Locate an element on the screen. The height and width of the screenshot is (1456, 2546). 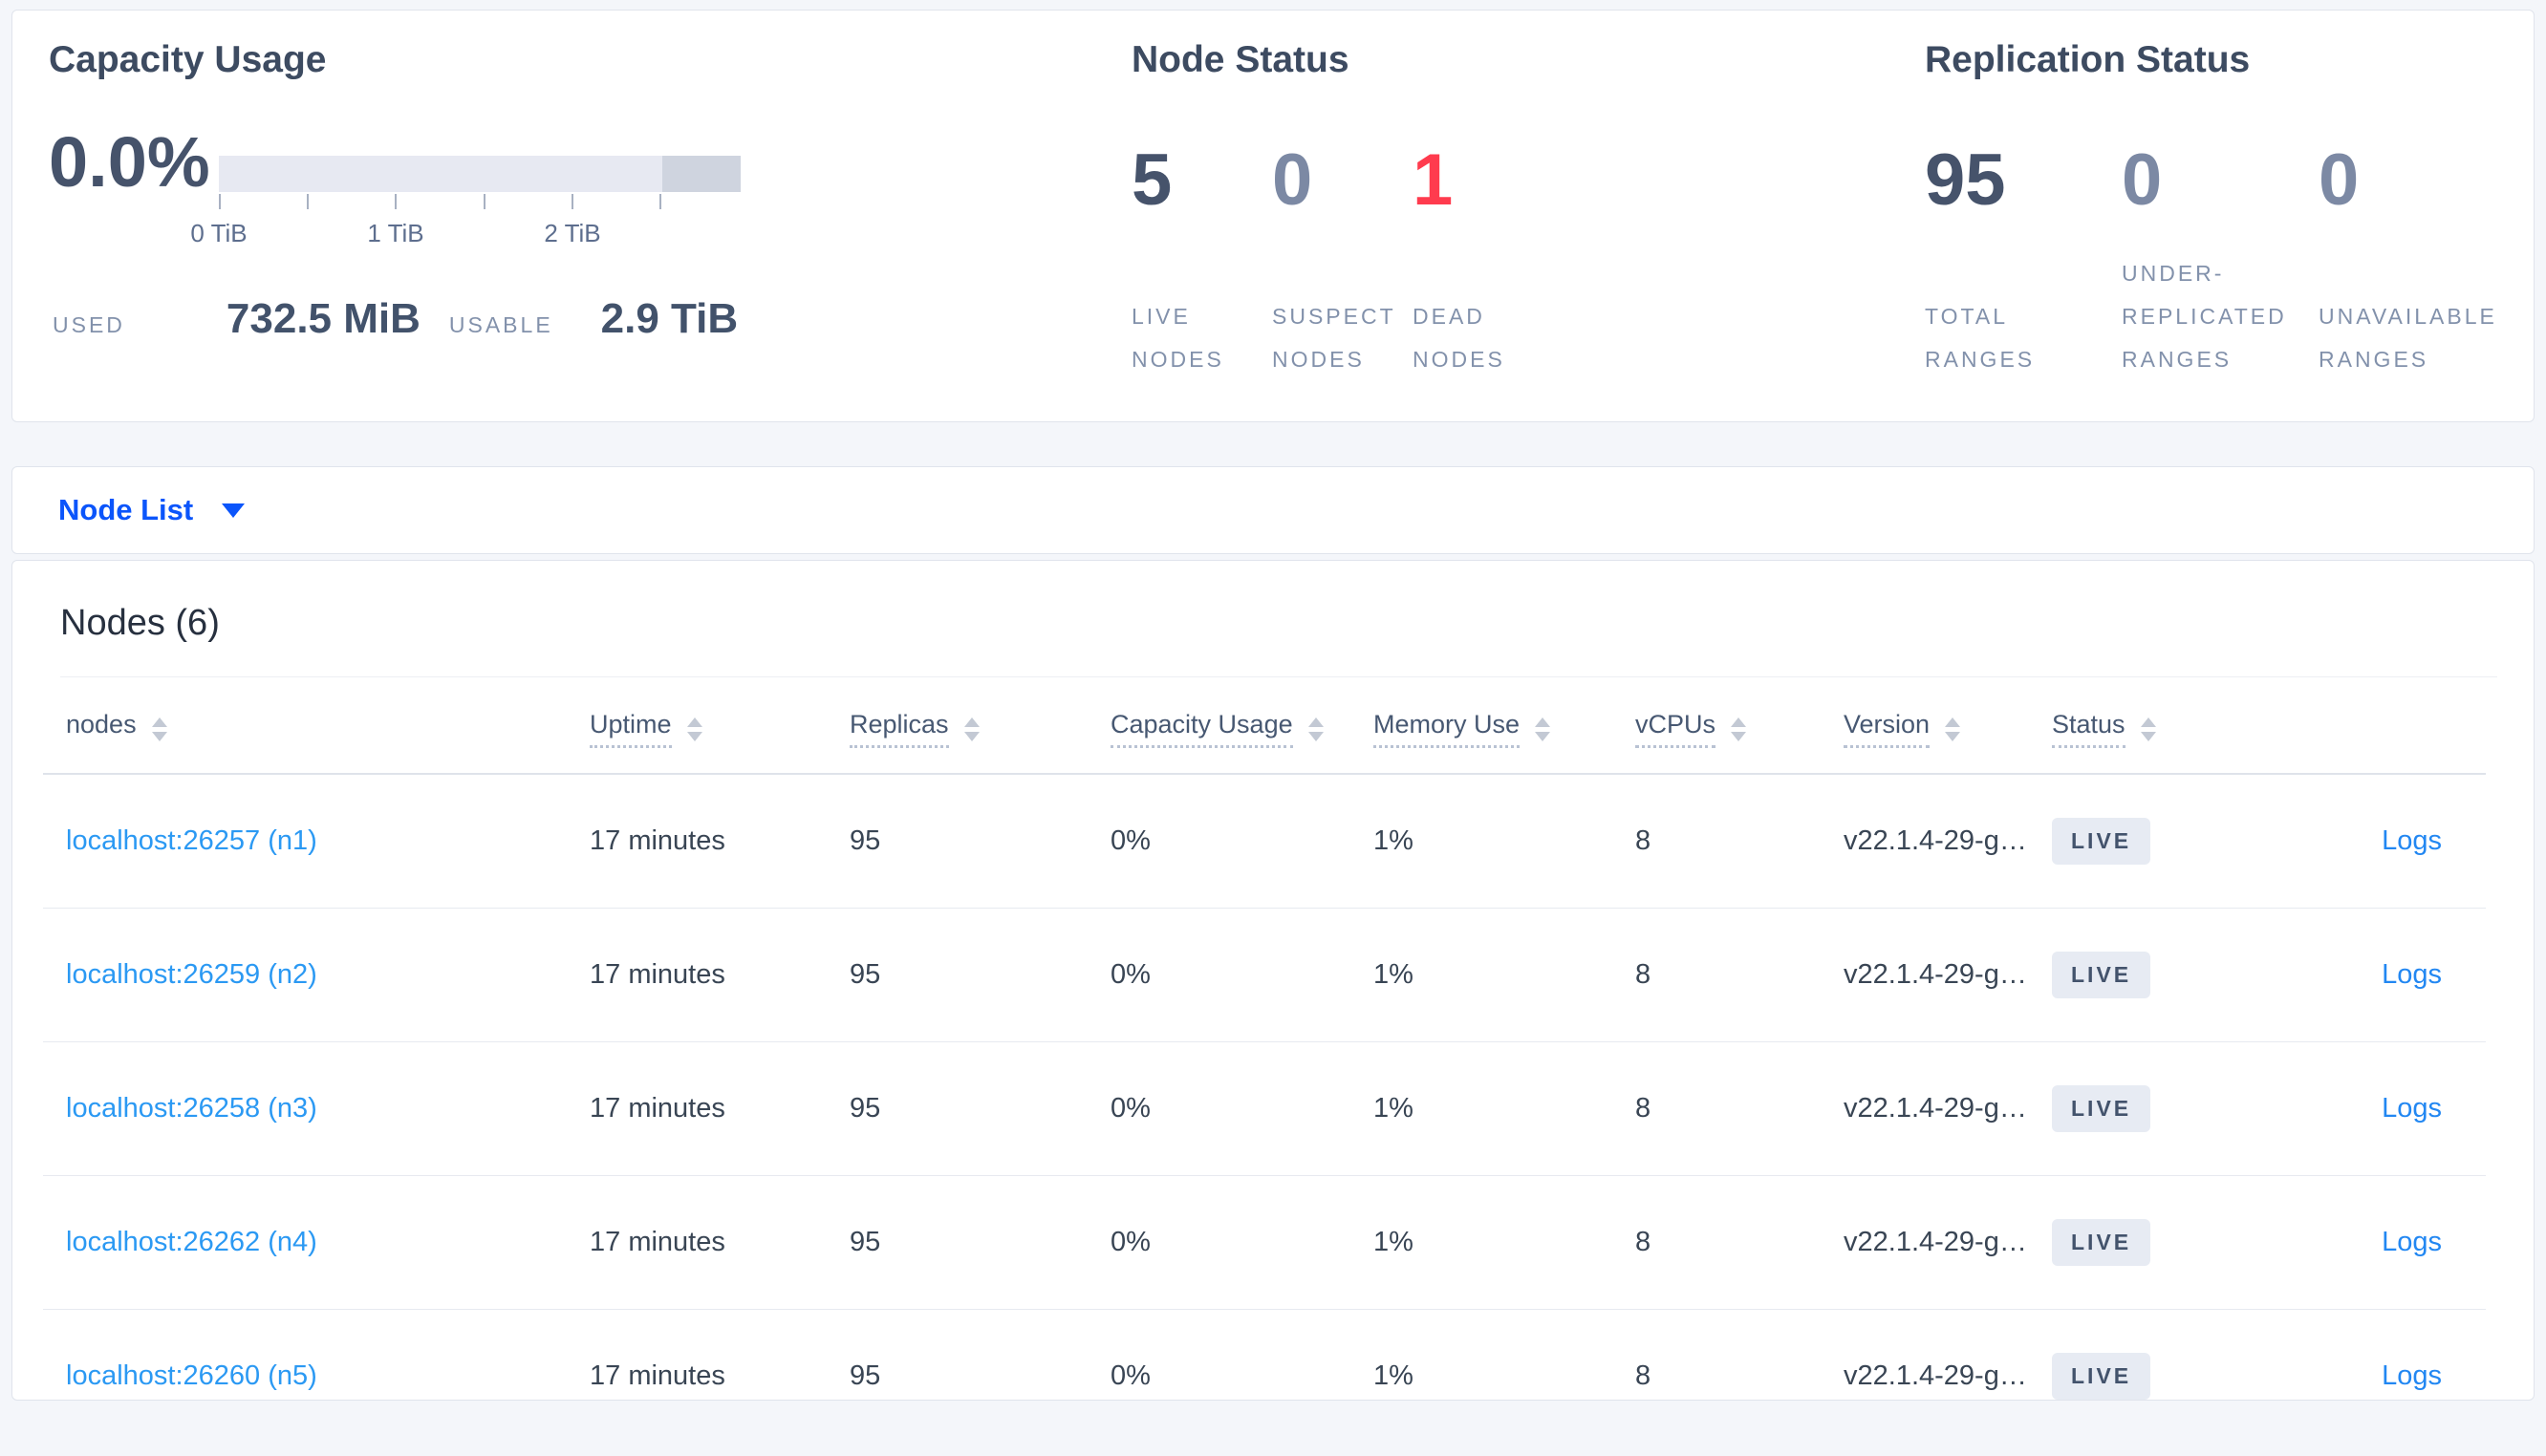
capacity-stats: USED 732.5 MiB USABLE 2.9 TiB is located at coordinates (395, 319).